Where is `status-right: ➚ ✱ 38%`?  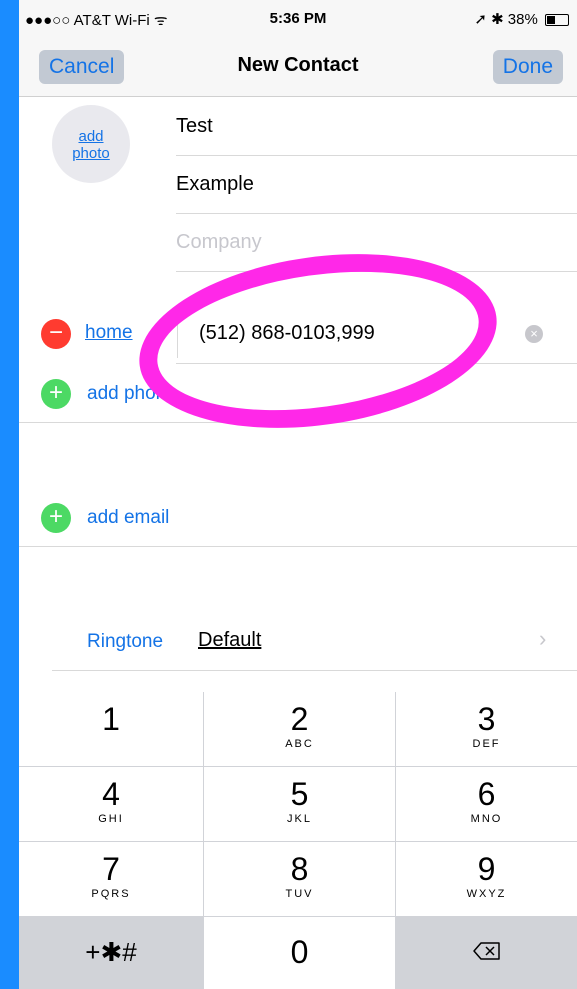 status-right: ➚ ✱ 38% is located at coordinates (521, 19).